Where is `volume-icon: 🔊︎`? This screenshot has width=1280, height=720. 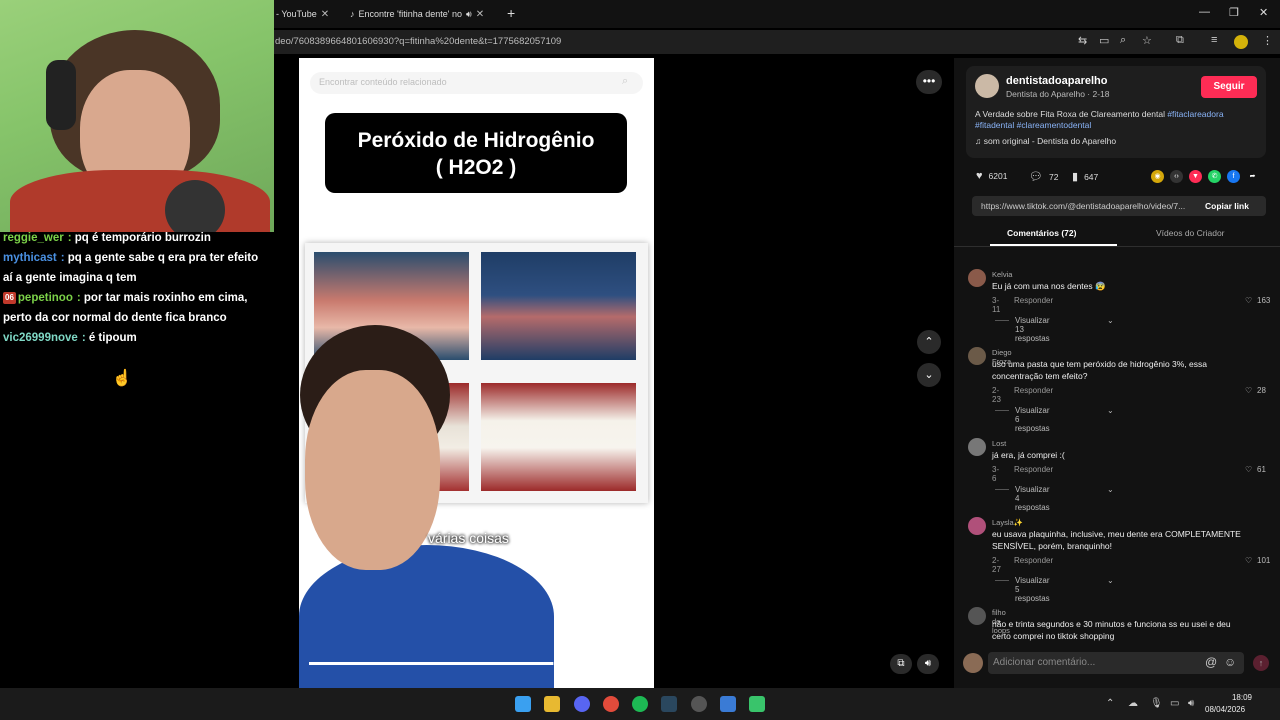
volume-icon: 🔊︎ is located at coordinates (1191, 703).